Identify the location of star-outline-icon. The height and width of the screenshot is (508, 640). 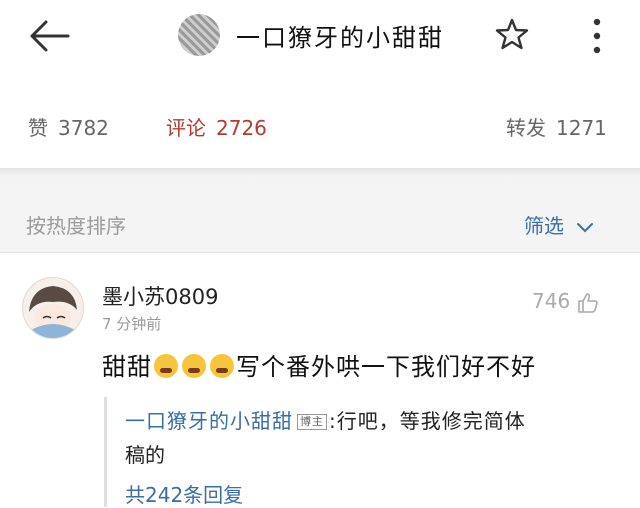
(512, 34).